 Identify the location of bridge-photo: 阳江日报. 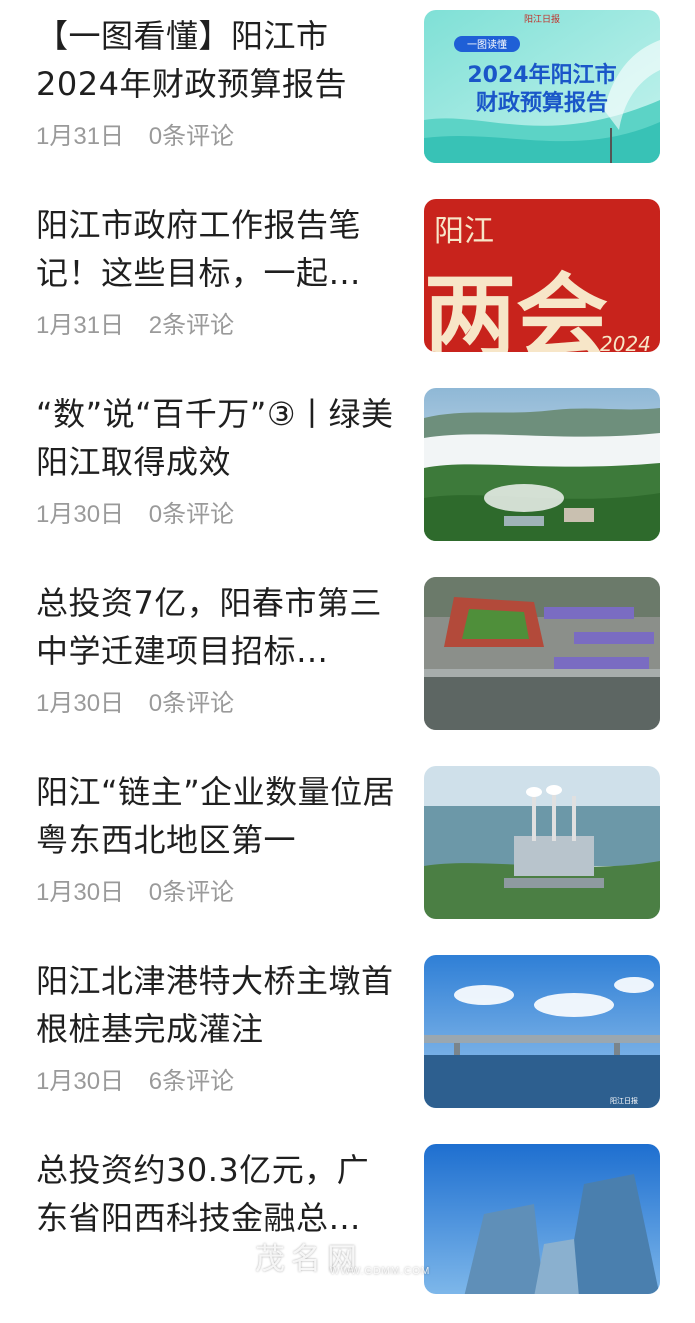
(542, 1031).